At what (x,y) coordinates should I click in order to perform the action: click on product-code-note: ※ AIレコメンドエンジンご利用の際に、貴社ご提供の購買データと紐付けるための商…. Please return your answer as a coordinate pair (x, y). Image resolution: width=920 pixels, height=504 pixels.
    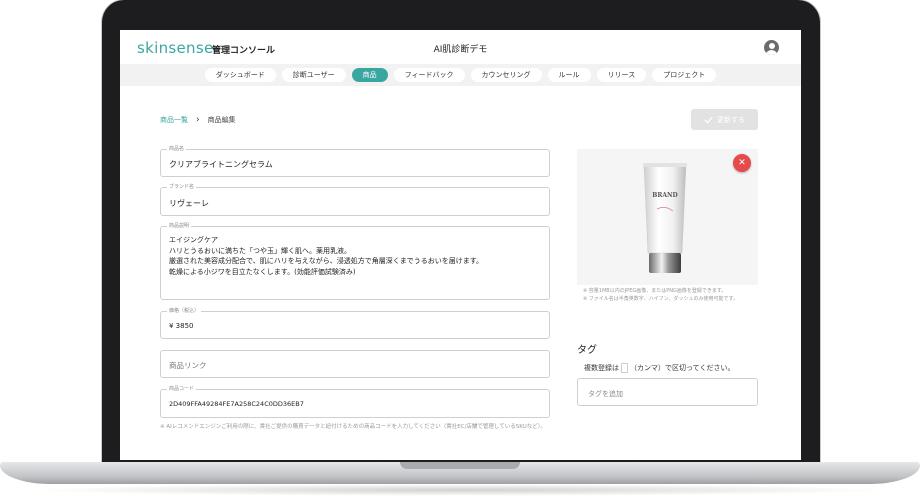
    Looking at the image, I should click on (353, 427).